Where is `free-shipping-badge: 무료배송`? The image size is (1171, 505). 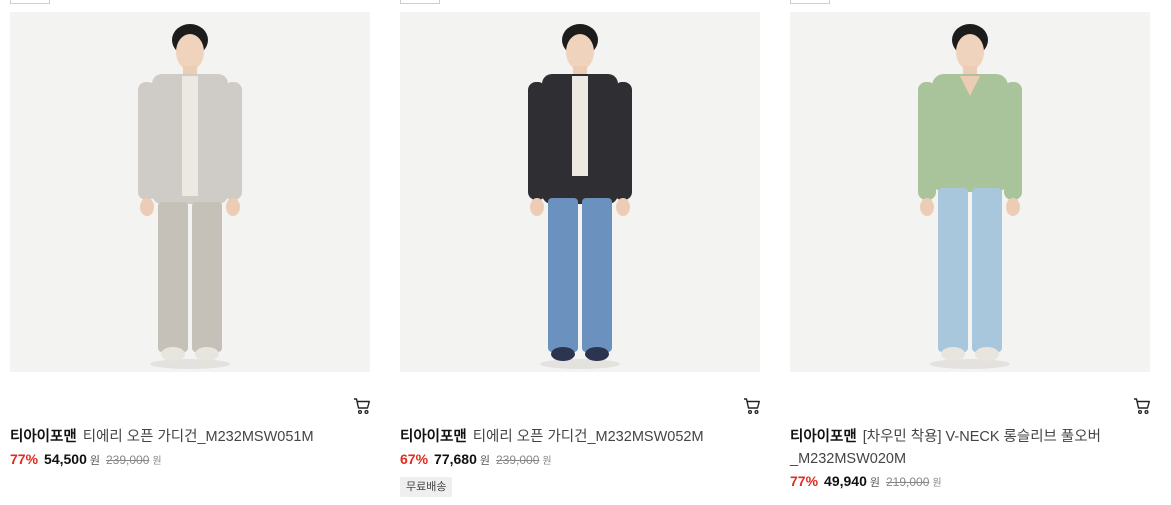 free-shipping-badge: 무료배송 is located at coordinates (426, 487).